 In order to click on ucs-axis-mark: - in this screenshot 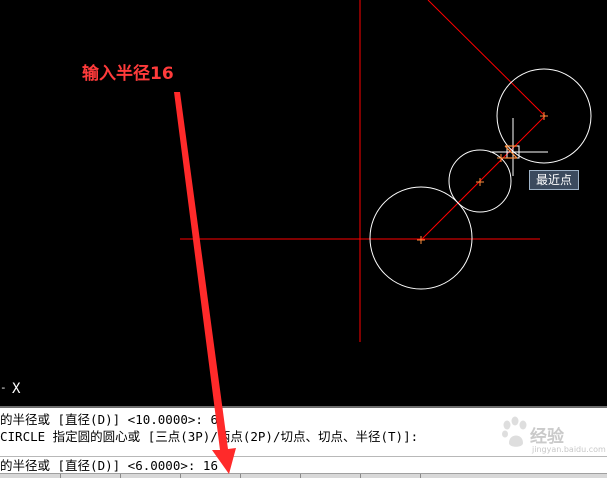, I will do `click(3, 387)`.